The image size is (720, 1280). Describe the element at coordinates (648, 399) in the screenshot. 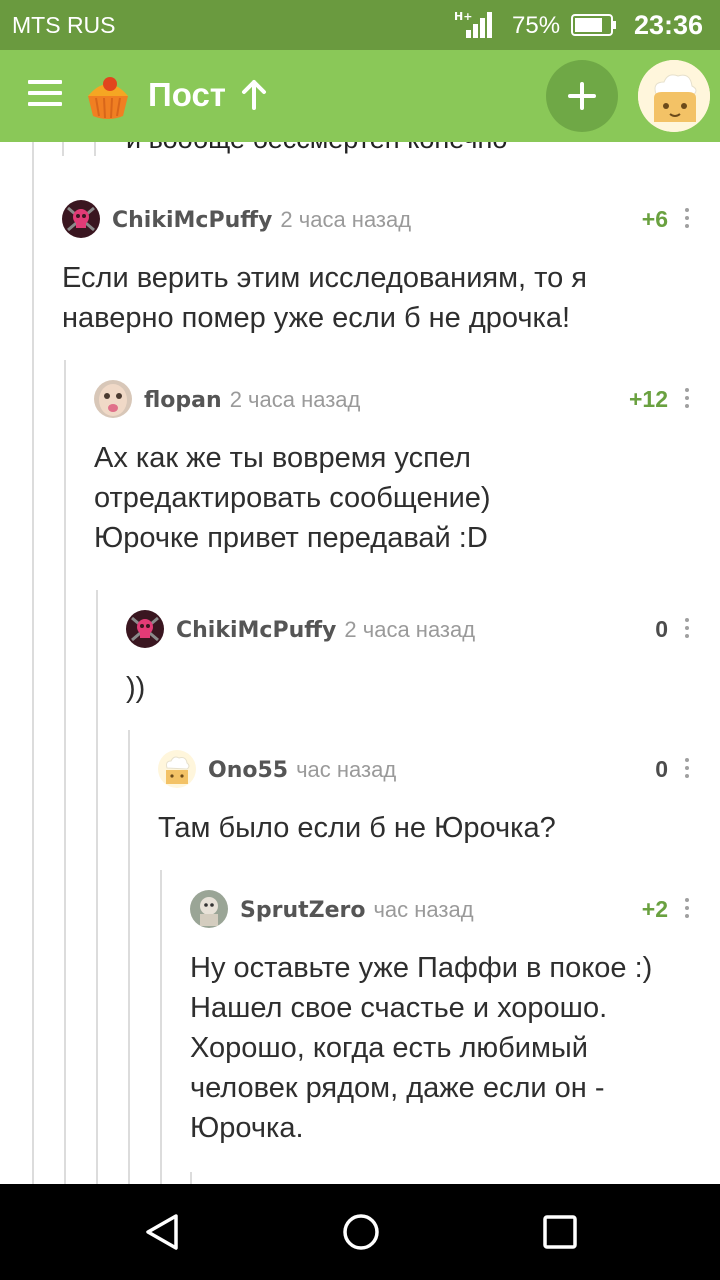

I see `comment-rating: +12` at that location.